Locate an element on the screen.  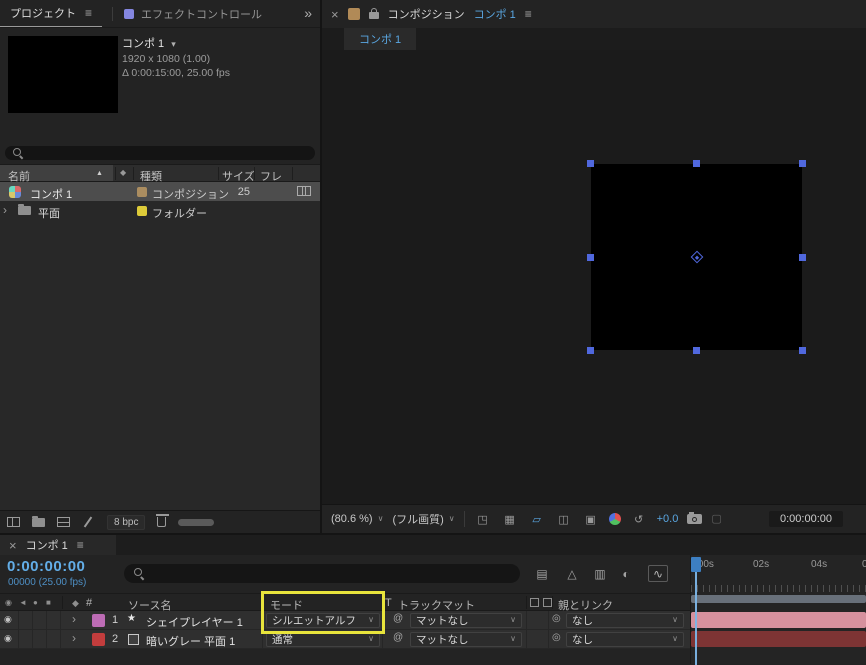
column-name: 名前 ▲ is located at coordinates (56, 174).